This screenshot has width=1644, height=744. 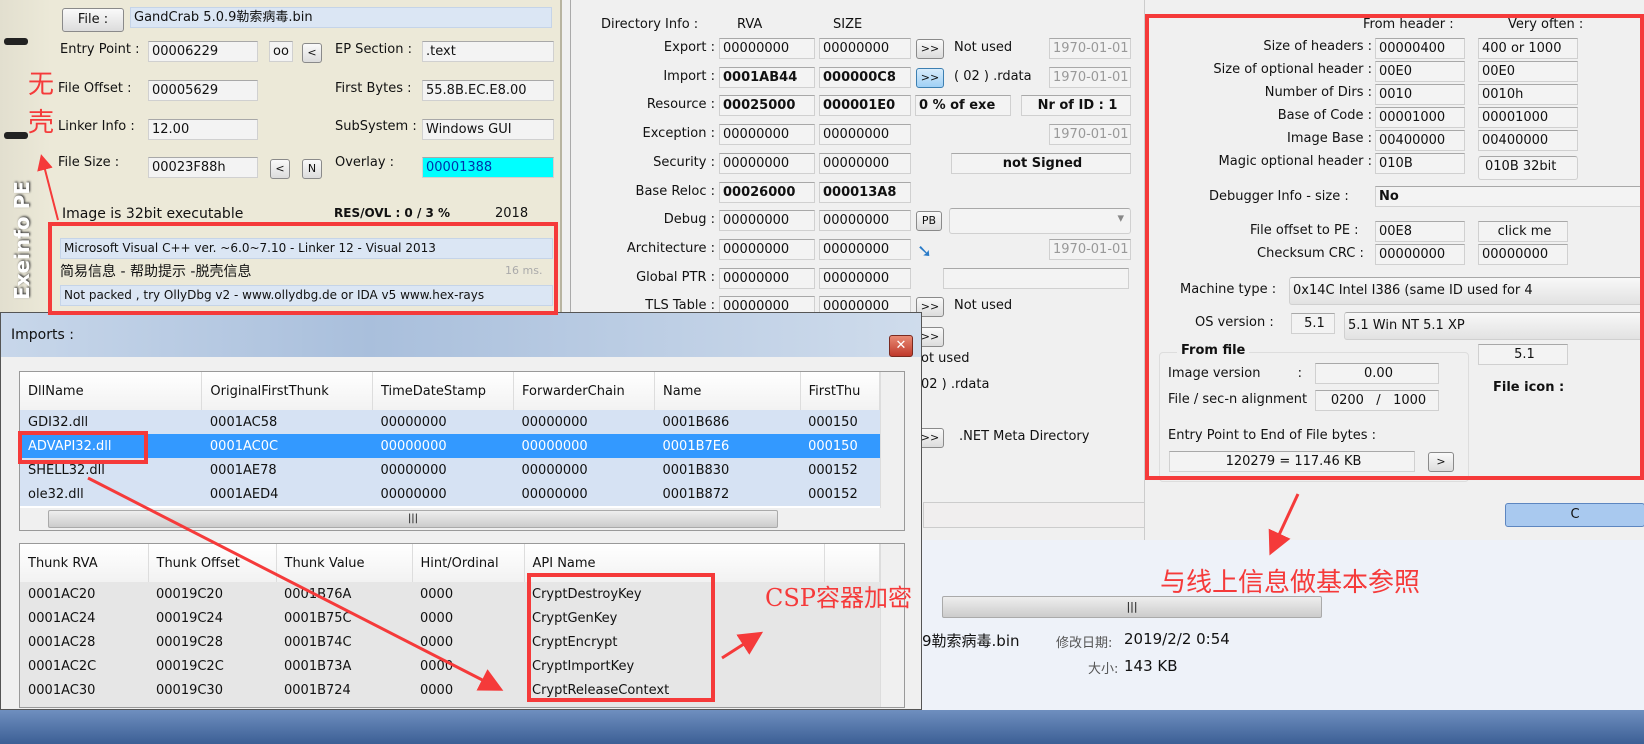 What do you see at coordinates (742, 645) in the screenshot?
I see `arrow-csp` at bounding box center [742, 645].